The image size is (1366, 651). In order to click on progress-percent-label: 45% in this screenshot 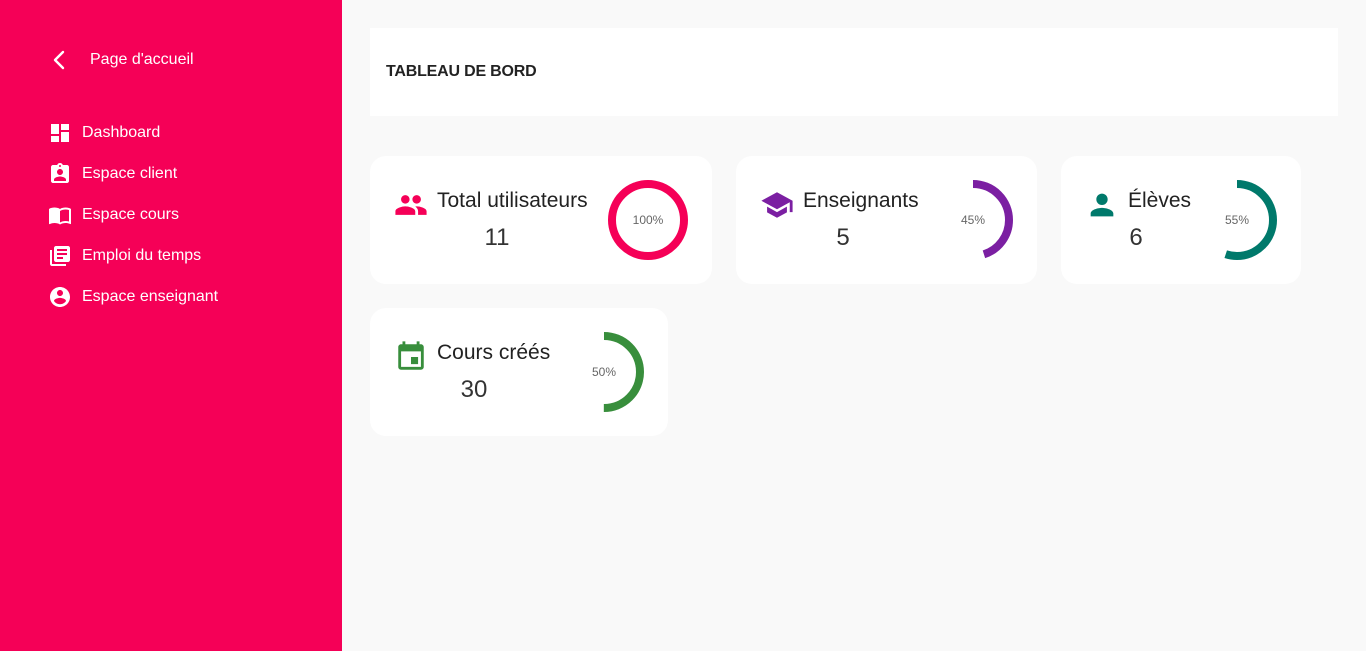, I will do `click(973, 220)`.